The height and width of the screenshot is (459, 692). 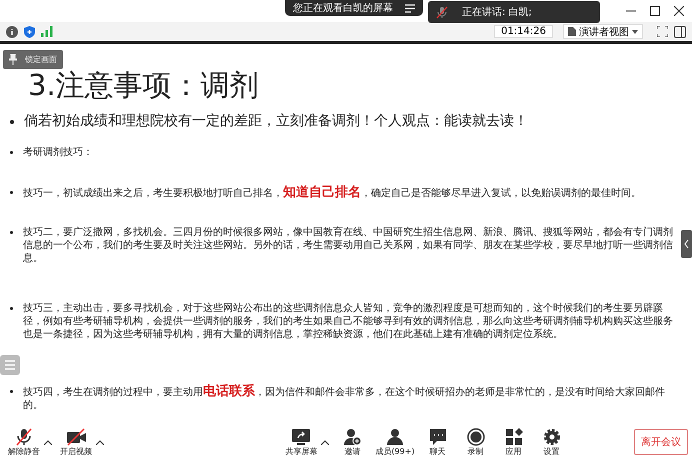 What do you see at coordinates (276, 121) in the screenshot?
I see `slide-bullet: 倘若初始成绩和理想院校有一定的差距，立刻准备调剂！个人观点：能读就去读！` at bounding box center [276, 121].